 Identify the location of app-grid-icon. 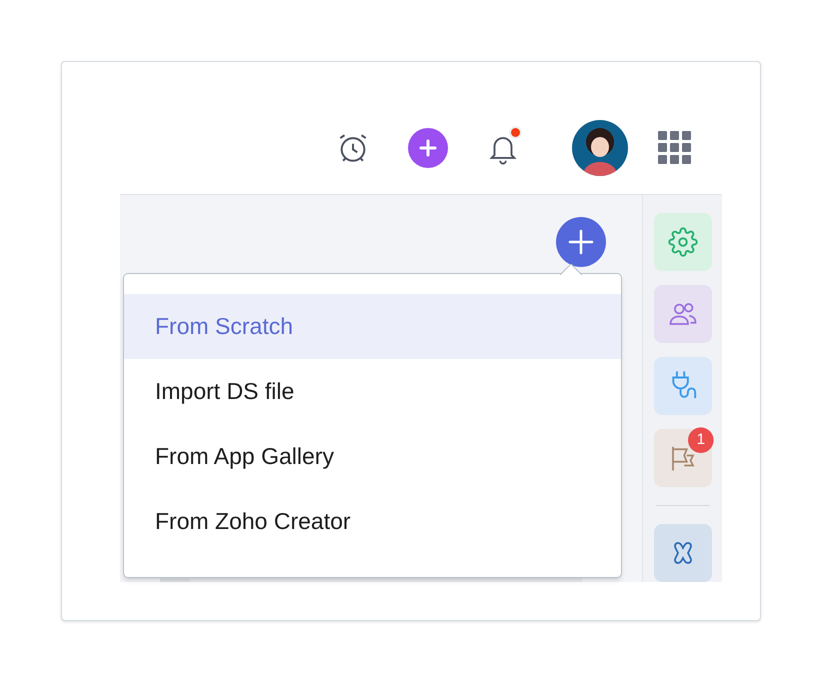
(675, 148).